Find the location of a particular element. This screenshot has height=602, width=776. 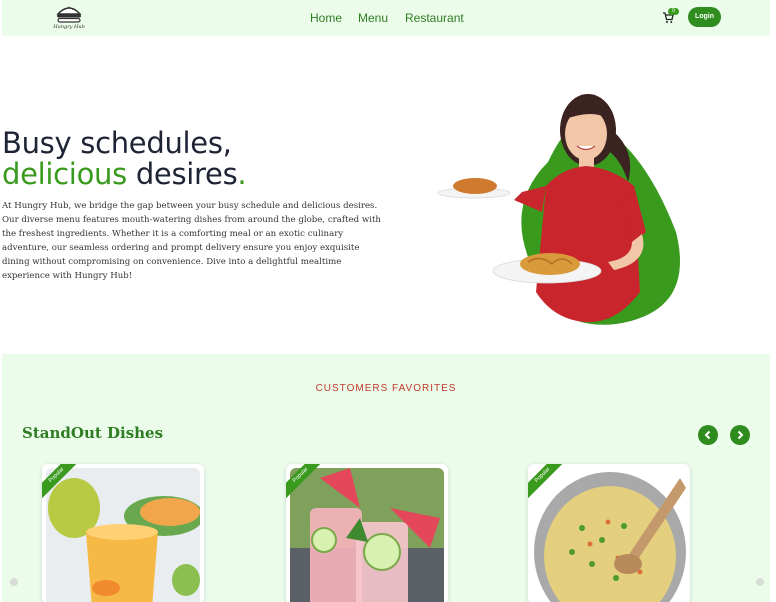

top-navbar: Hungry Hub Home Menu Restaurant 0 Login is located at coordinates (386, 18).